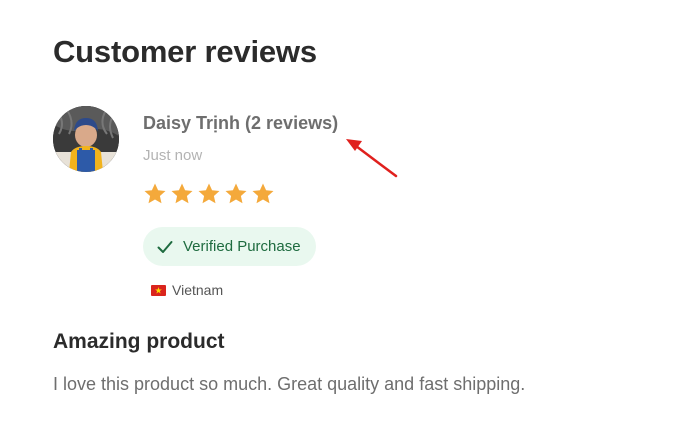 This screenshot has height=424, width=688. I want to click on section-title: Customer reviews, so click(185, 51).